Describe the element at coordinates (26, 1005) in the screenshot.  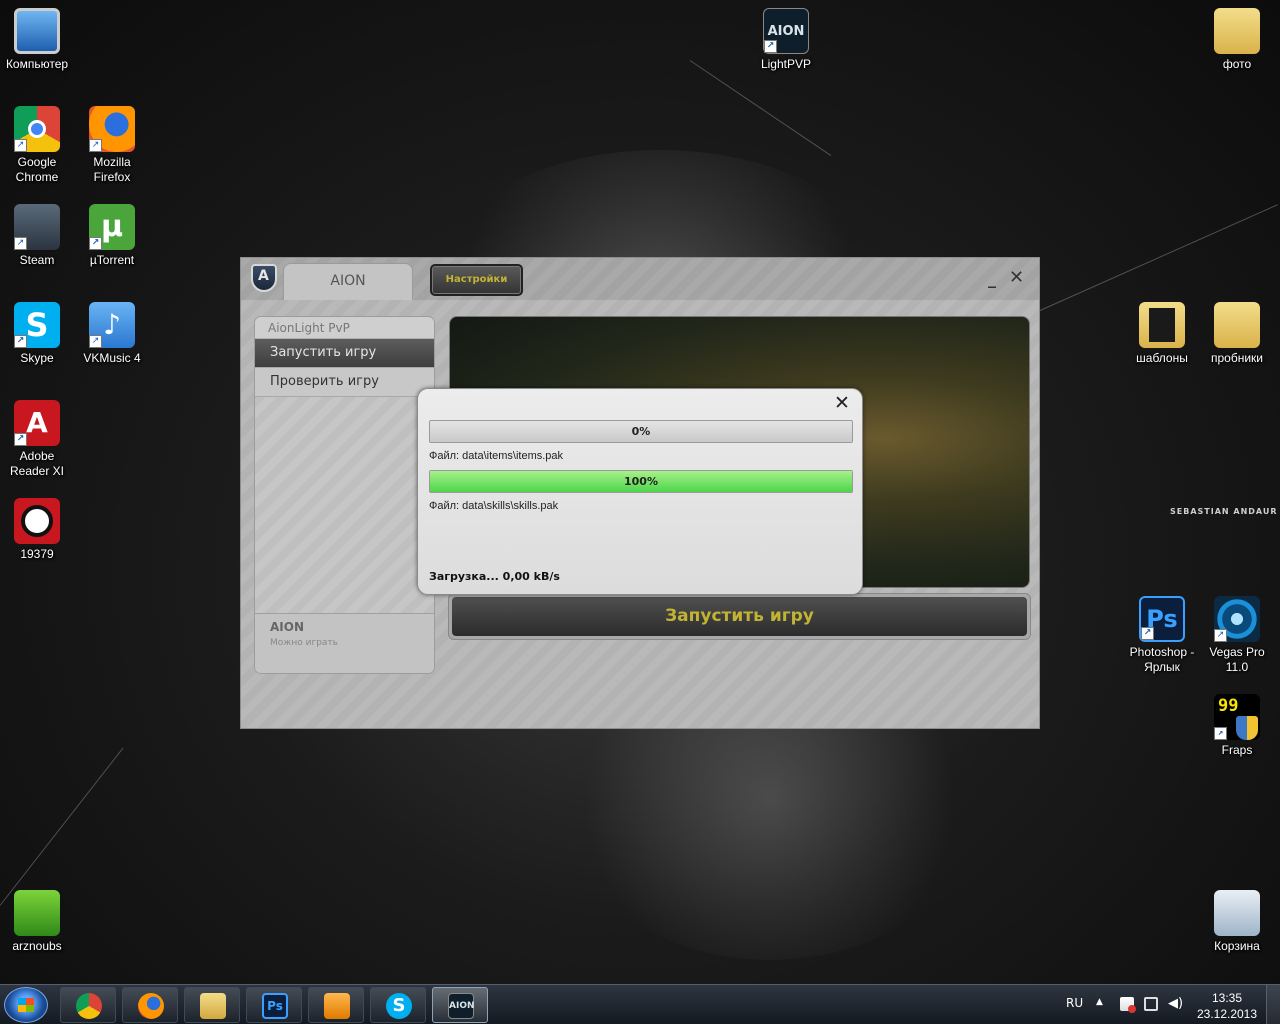
I see `start-button` at that location.